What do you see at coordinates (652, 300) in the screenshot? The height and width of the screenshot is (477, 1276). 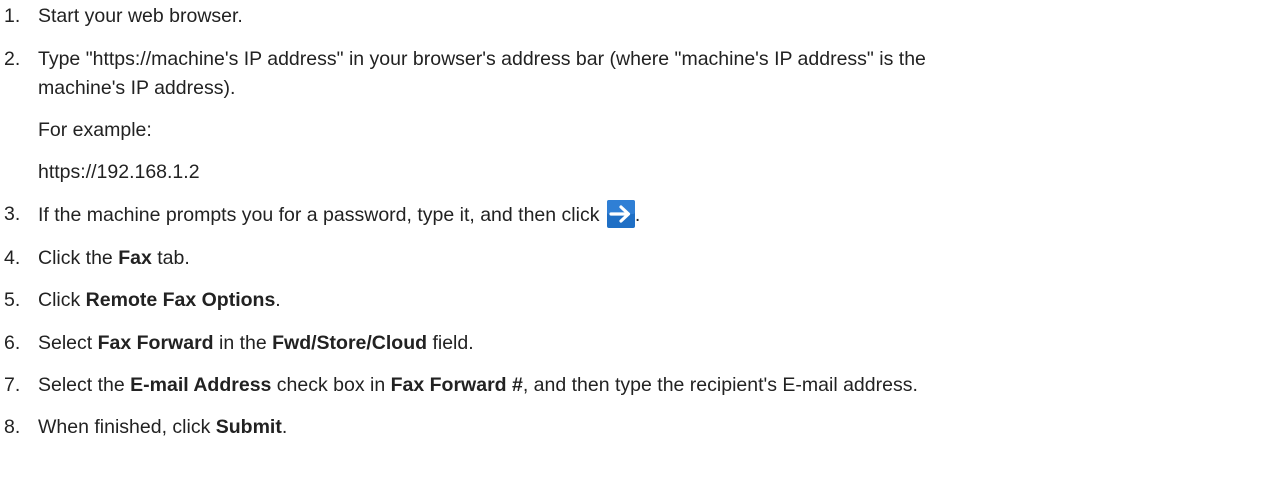 I see `step-text: Click Remote Fax Options.` at bounding box center [652, 300].